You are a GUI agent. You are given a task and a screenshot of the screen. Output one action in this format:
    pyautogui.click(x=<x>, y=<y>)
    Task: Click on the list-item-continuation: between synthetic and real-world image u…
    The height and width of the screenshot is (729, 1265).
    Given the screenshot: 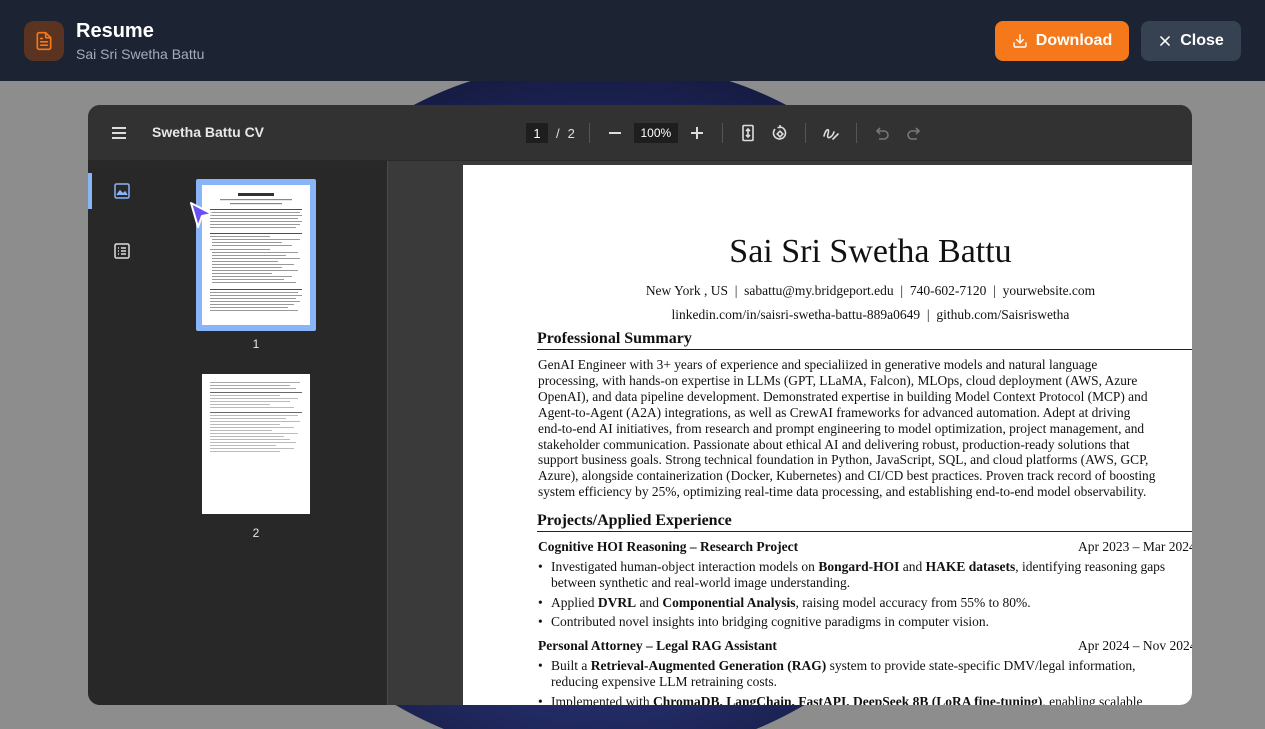 What is the action you would take?
    pyautogui.click(x=701, y=582)
    